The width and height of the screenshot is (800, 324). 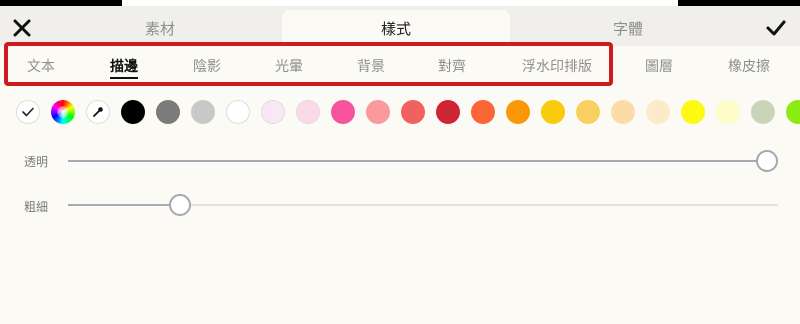 I want to click on style-sub-tabs: 文本 描邊 陰影 光暈 背景 對齊 浮水印排版 圖層 橡皮擦, so click(x=400, y=67).